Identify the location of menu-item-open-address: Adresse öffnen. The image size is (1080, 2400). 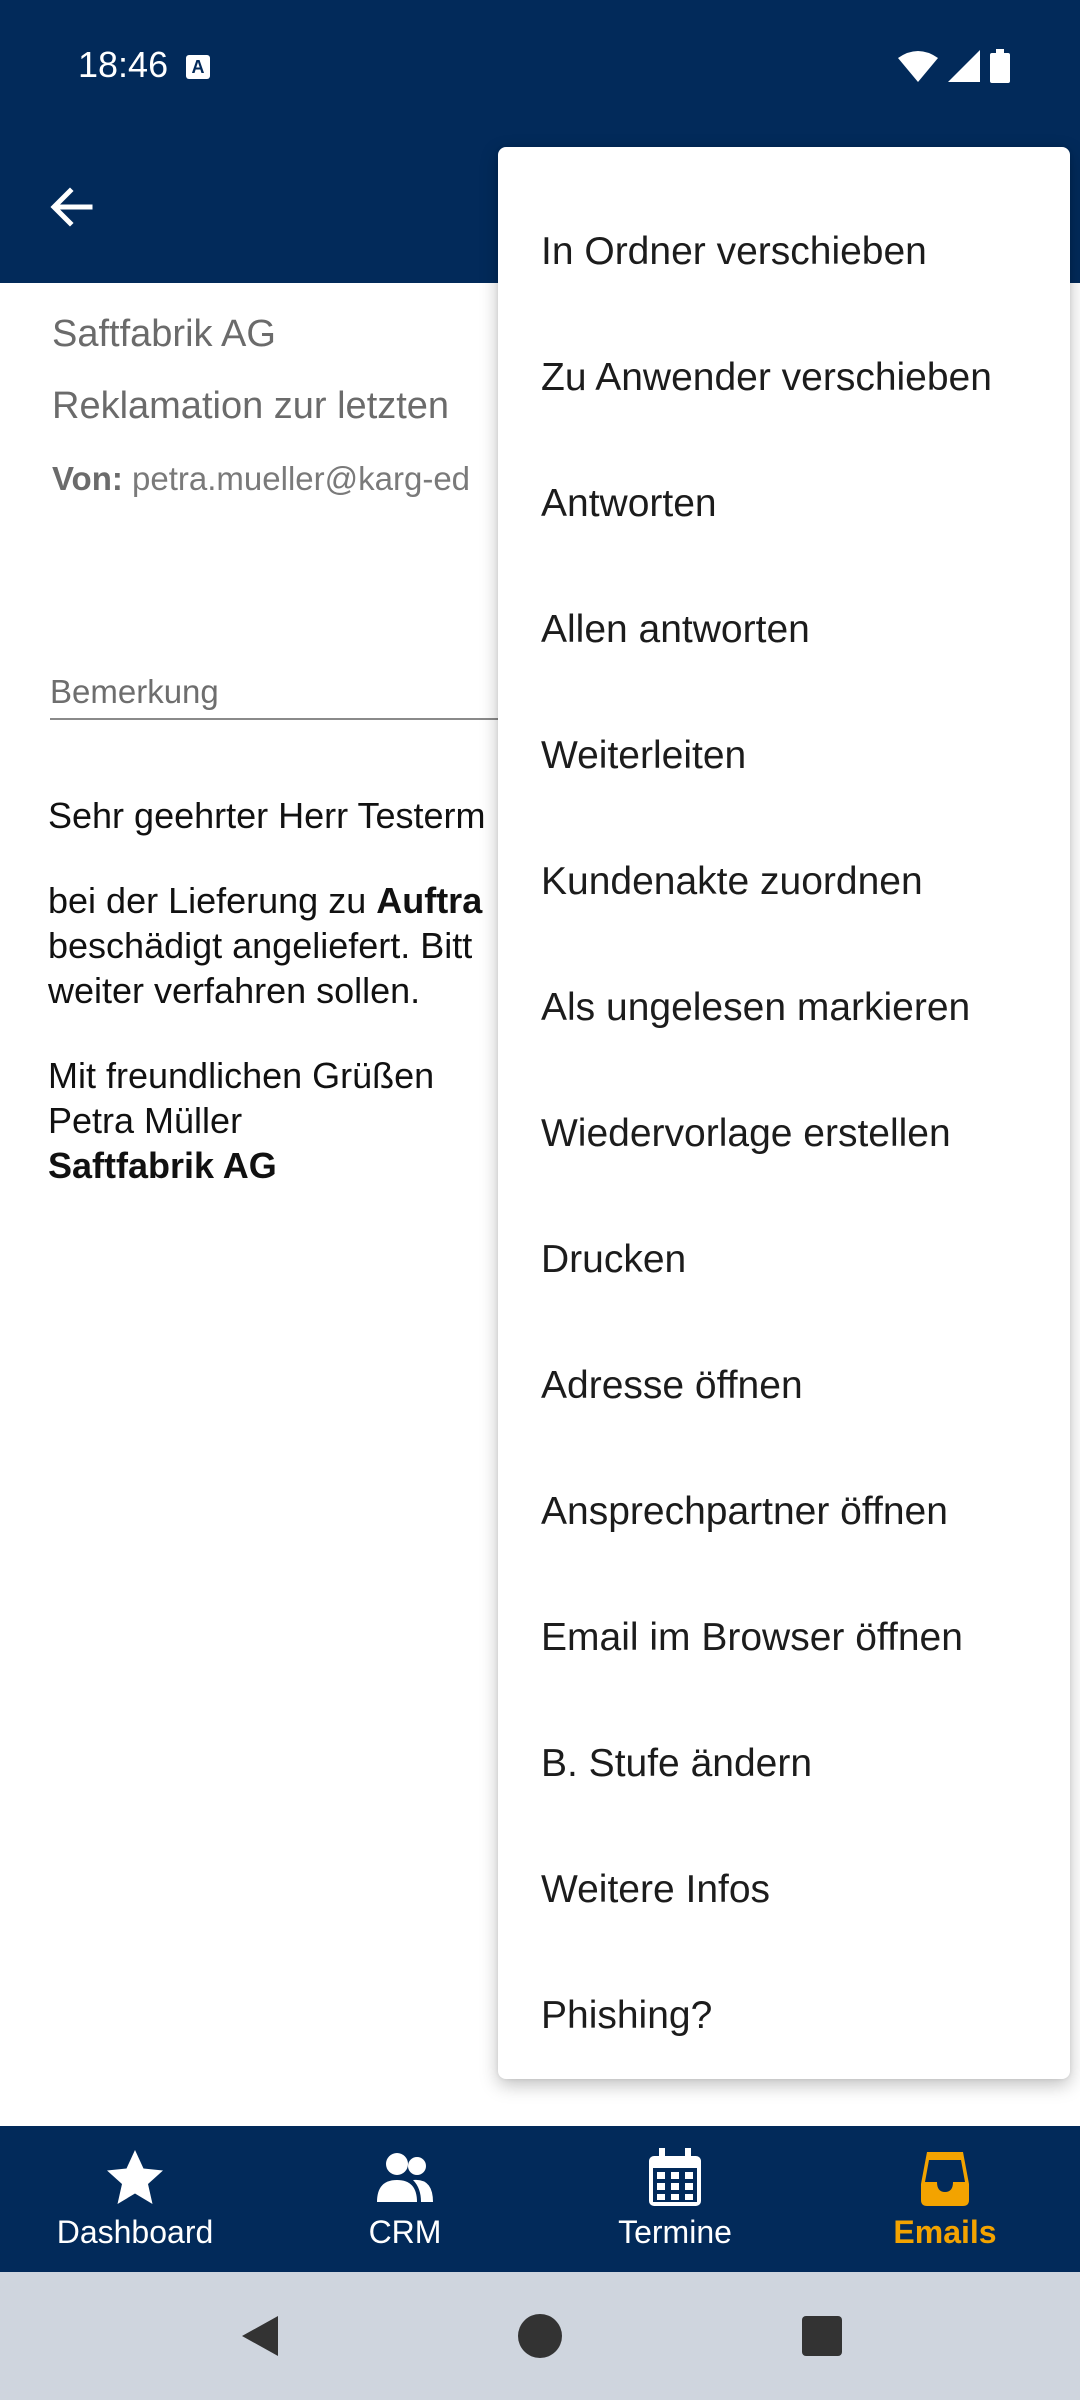
(784, 1386).